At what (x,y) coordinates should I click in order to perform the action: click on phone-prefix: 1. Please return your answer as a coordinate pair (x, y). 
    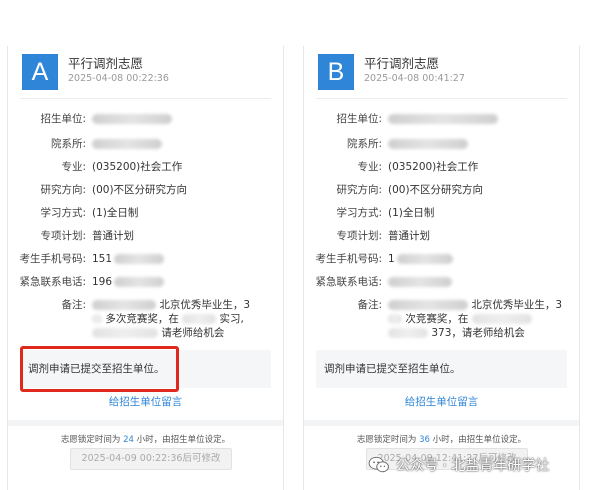
    Looking at the image, I should click on (391, 259).